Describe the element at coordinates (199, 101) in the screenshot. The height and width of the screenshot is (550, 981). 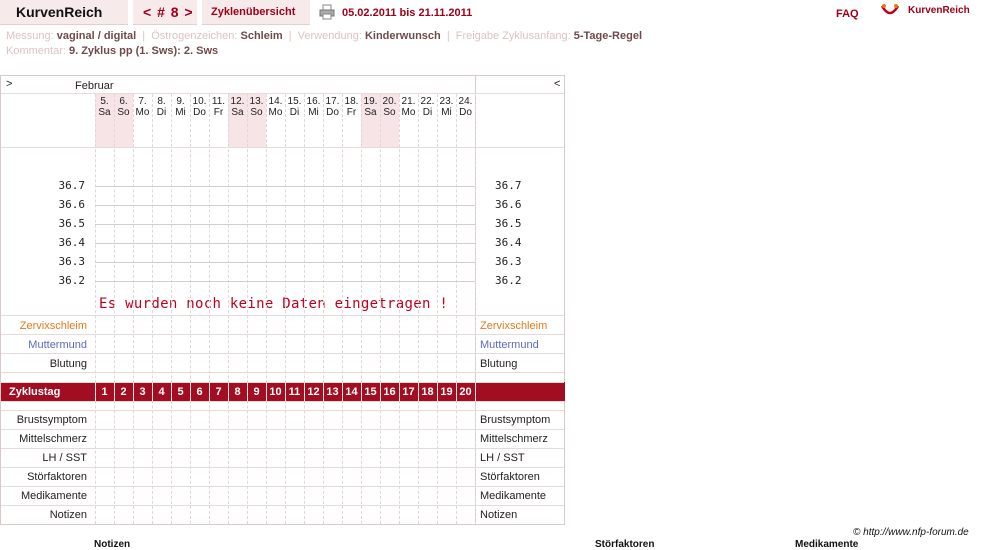
I see `day-number: 10.` at that location.